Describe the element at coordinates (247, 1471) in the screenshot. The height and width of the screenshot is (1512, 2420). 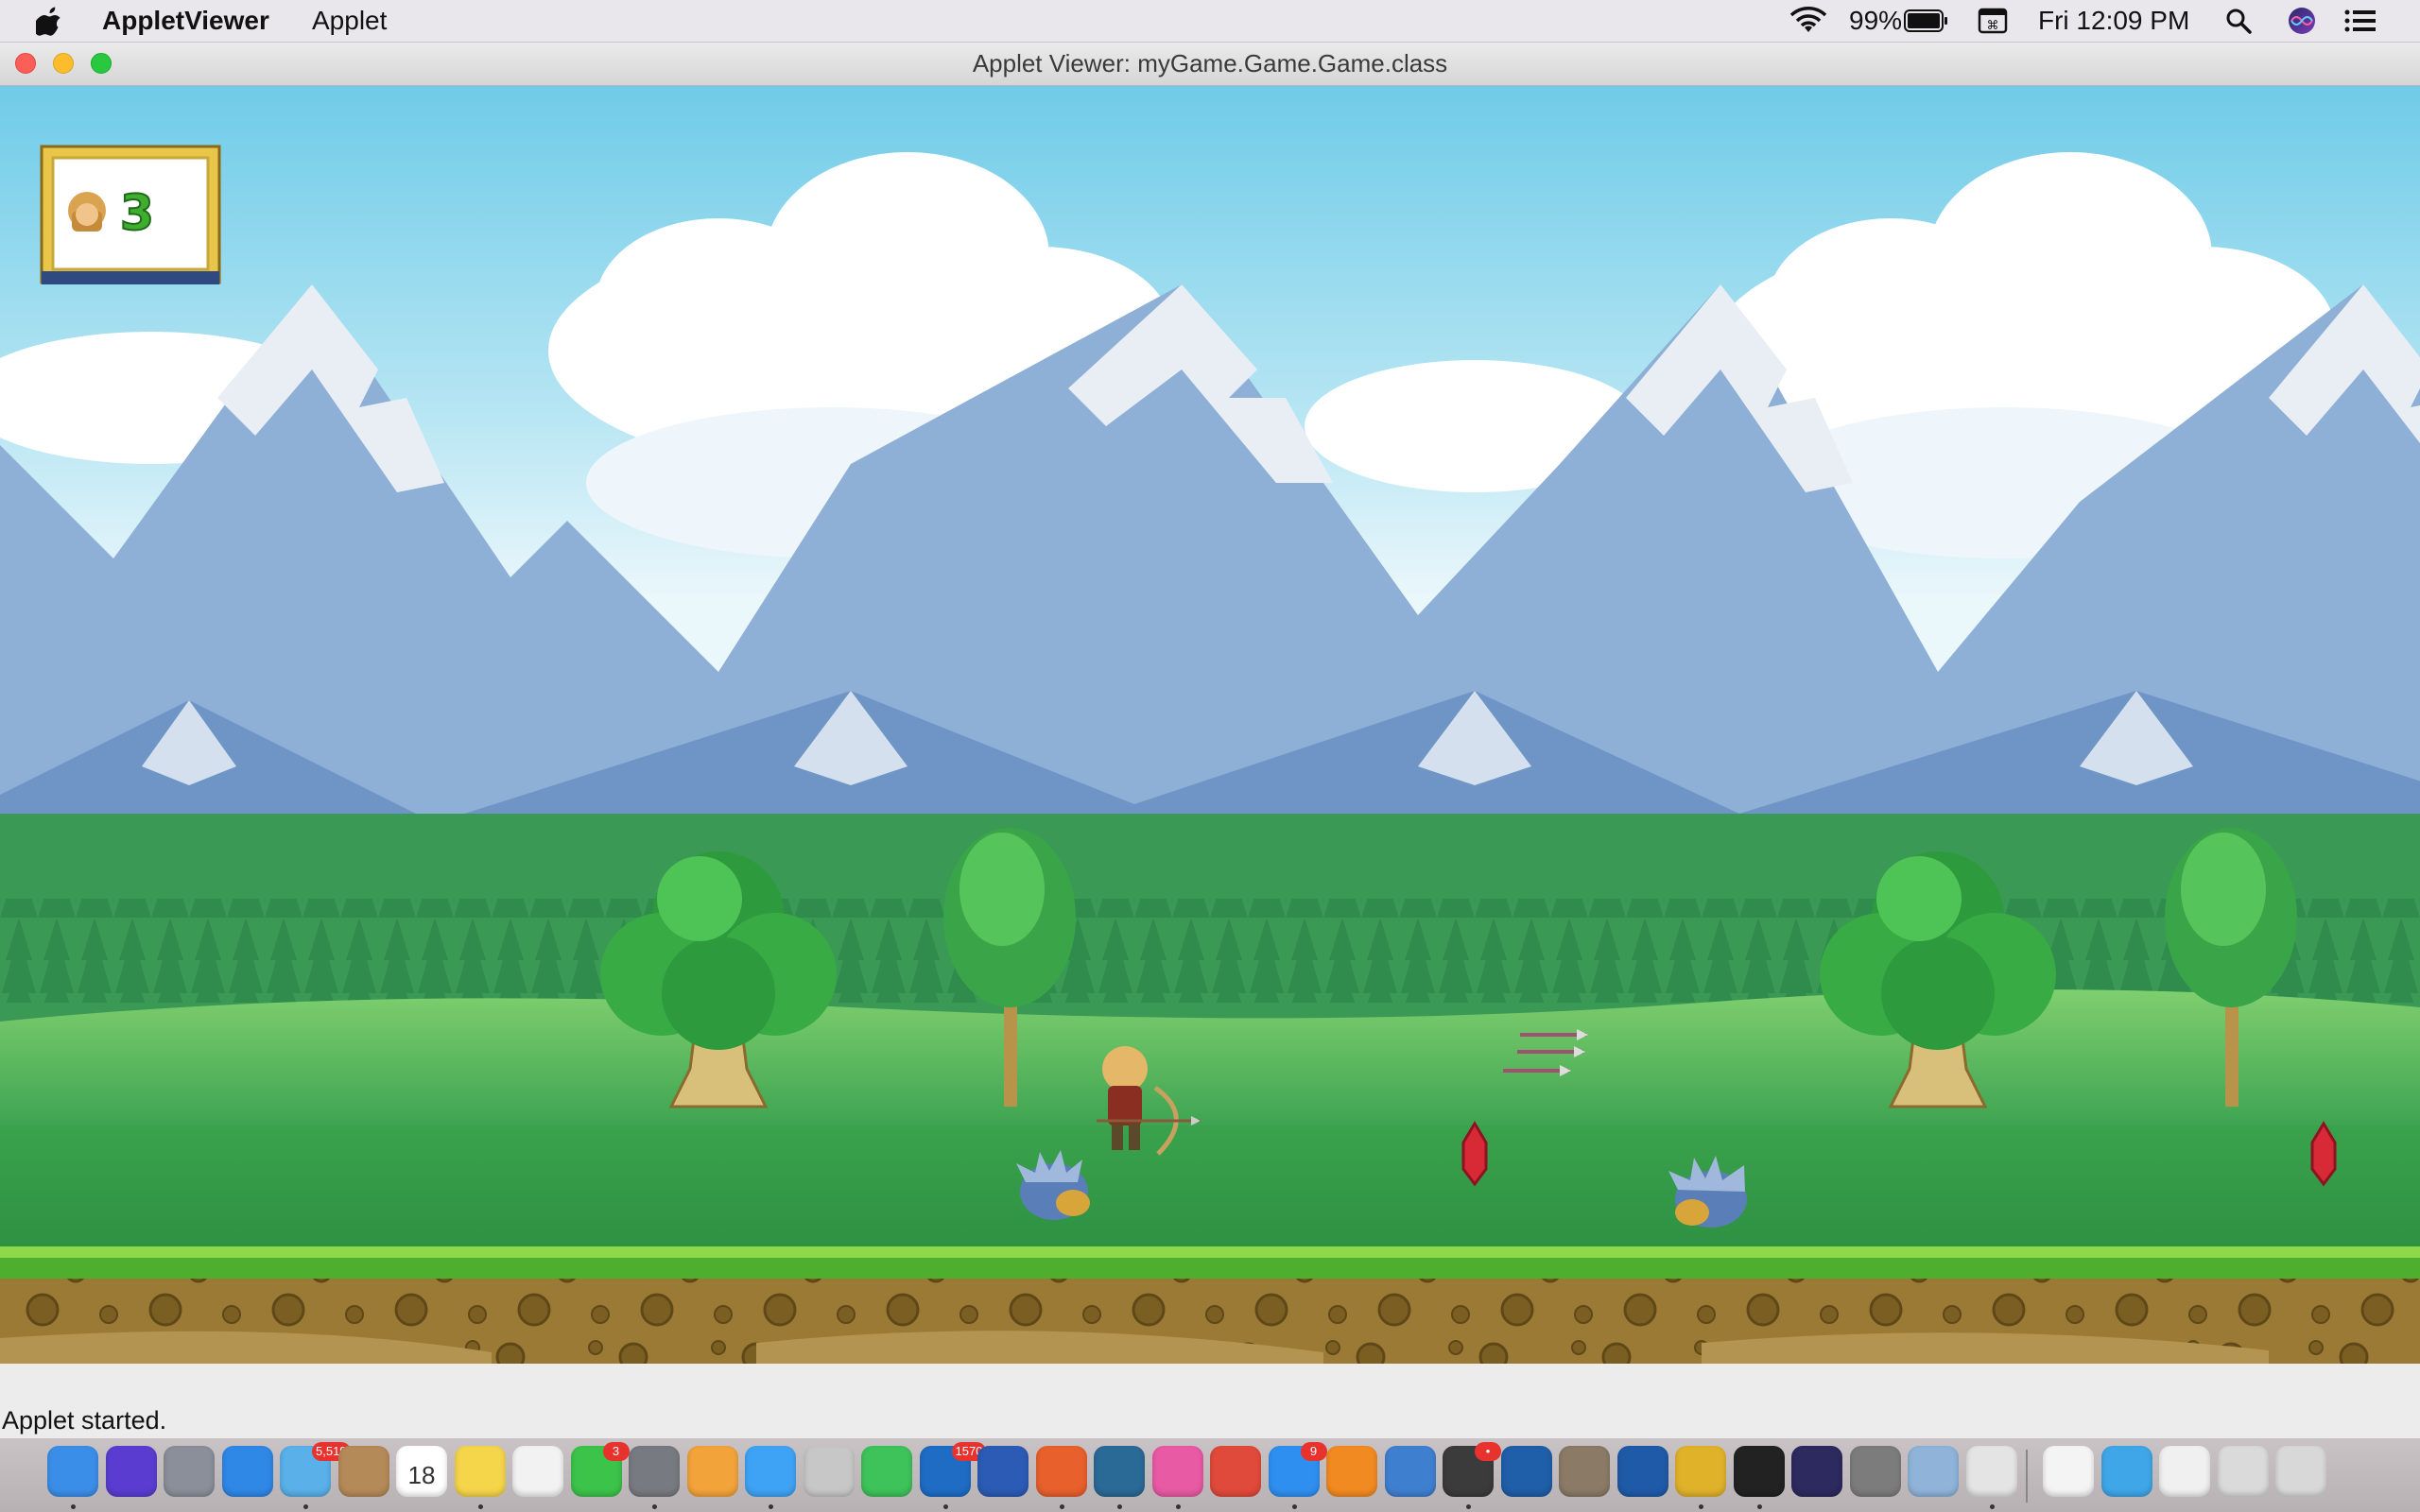
I see `safari-icon` at that location.